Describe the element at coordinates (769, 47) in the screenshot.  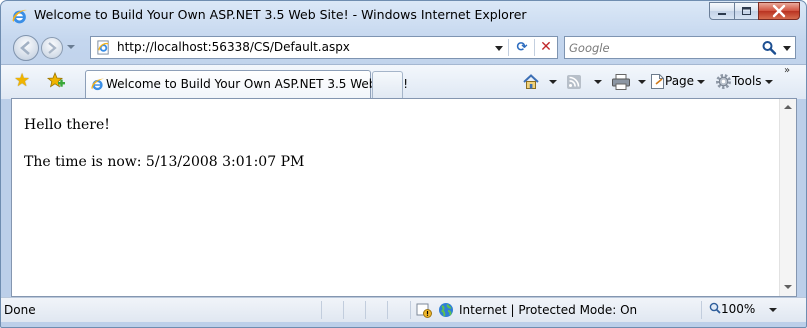
I see `magnifier-icon` at that location.